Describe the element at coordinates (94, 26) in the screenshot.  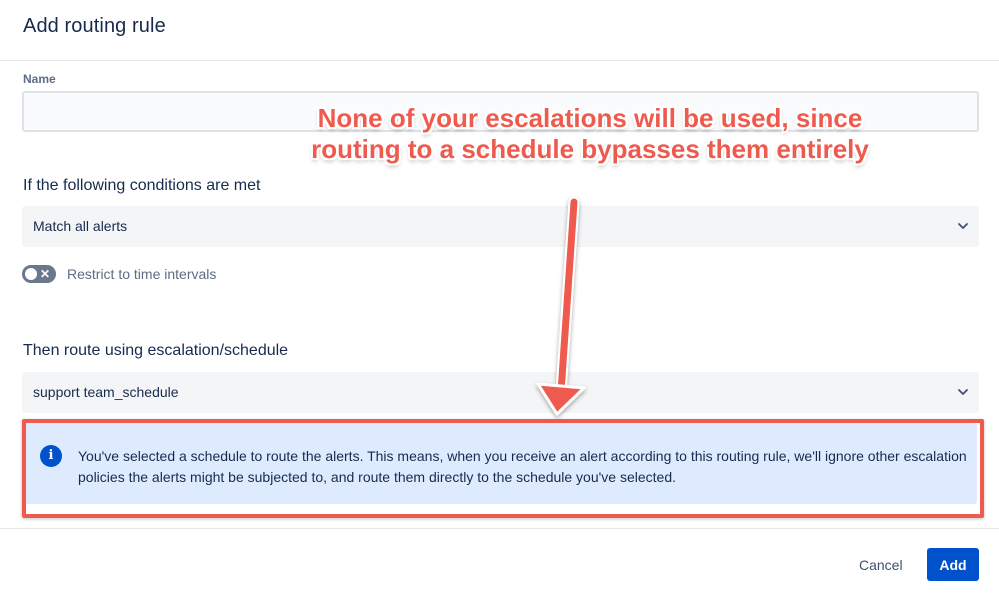
I see `dialog-title: Add routing rule` at that location.